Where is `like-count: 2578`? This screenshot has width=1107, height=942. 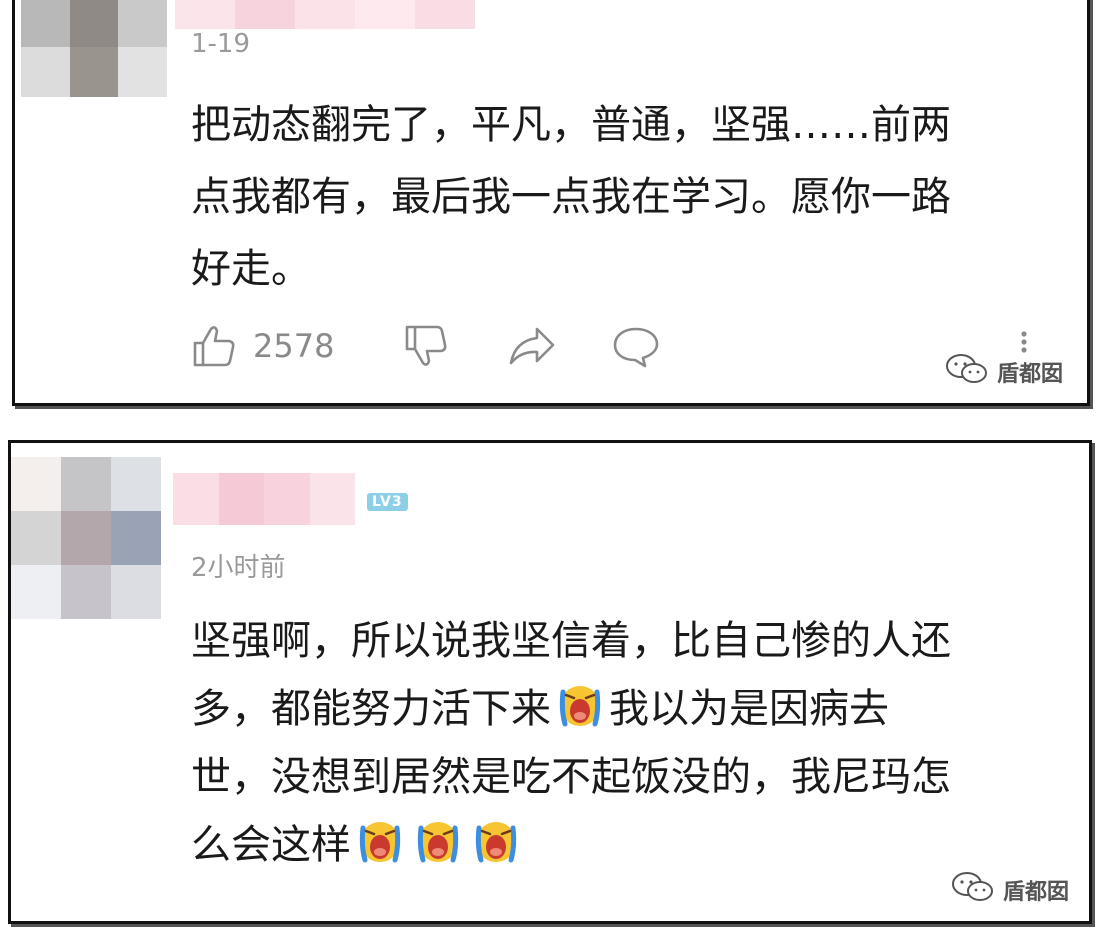 like-count: 2578 is located at coordinates (294, 346).